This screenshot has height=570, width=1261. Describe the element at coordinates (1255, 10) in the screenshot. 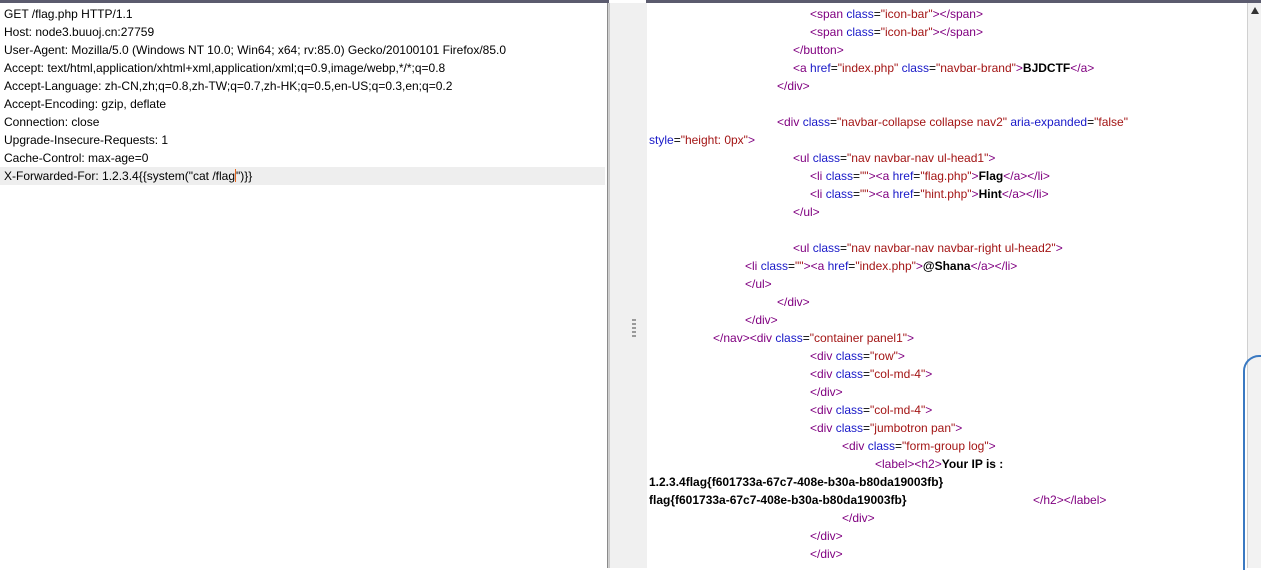

I see `scroll-up-arrow-icon` at that location.